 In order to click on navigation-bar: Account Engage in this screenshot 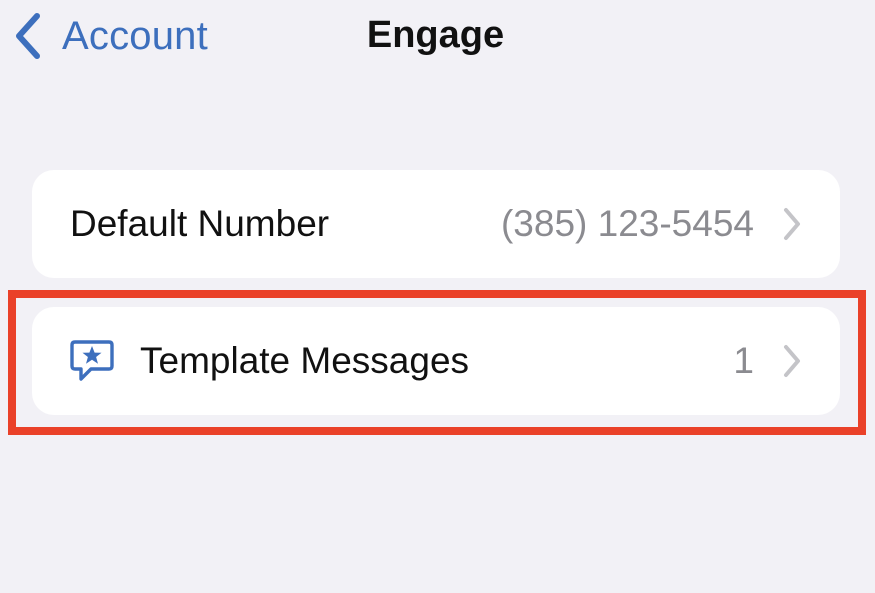, I will do `click(437, 40)`.